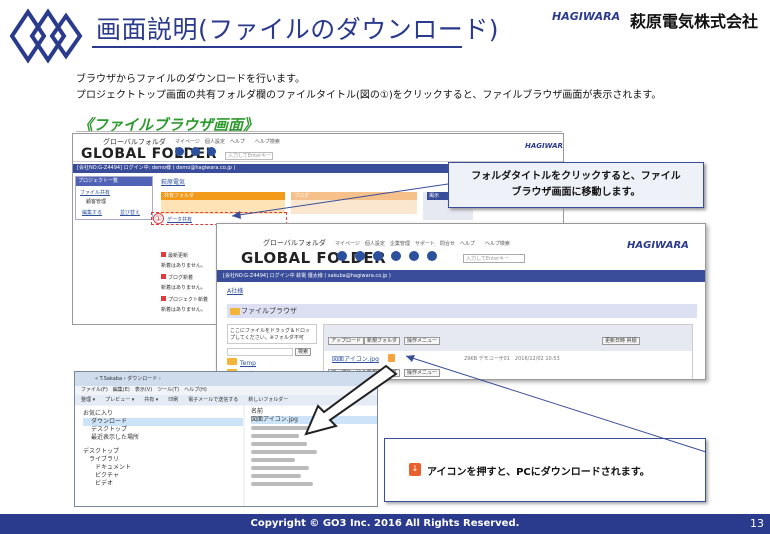 The image size is (770, 534). What do you see at coordinates (163, 422) in the screenshot?
I see `s3-nav-item: ダウンロード` at bounding box center [163, 422].